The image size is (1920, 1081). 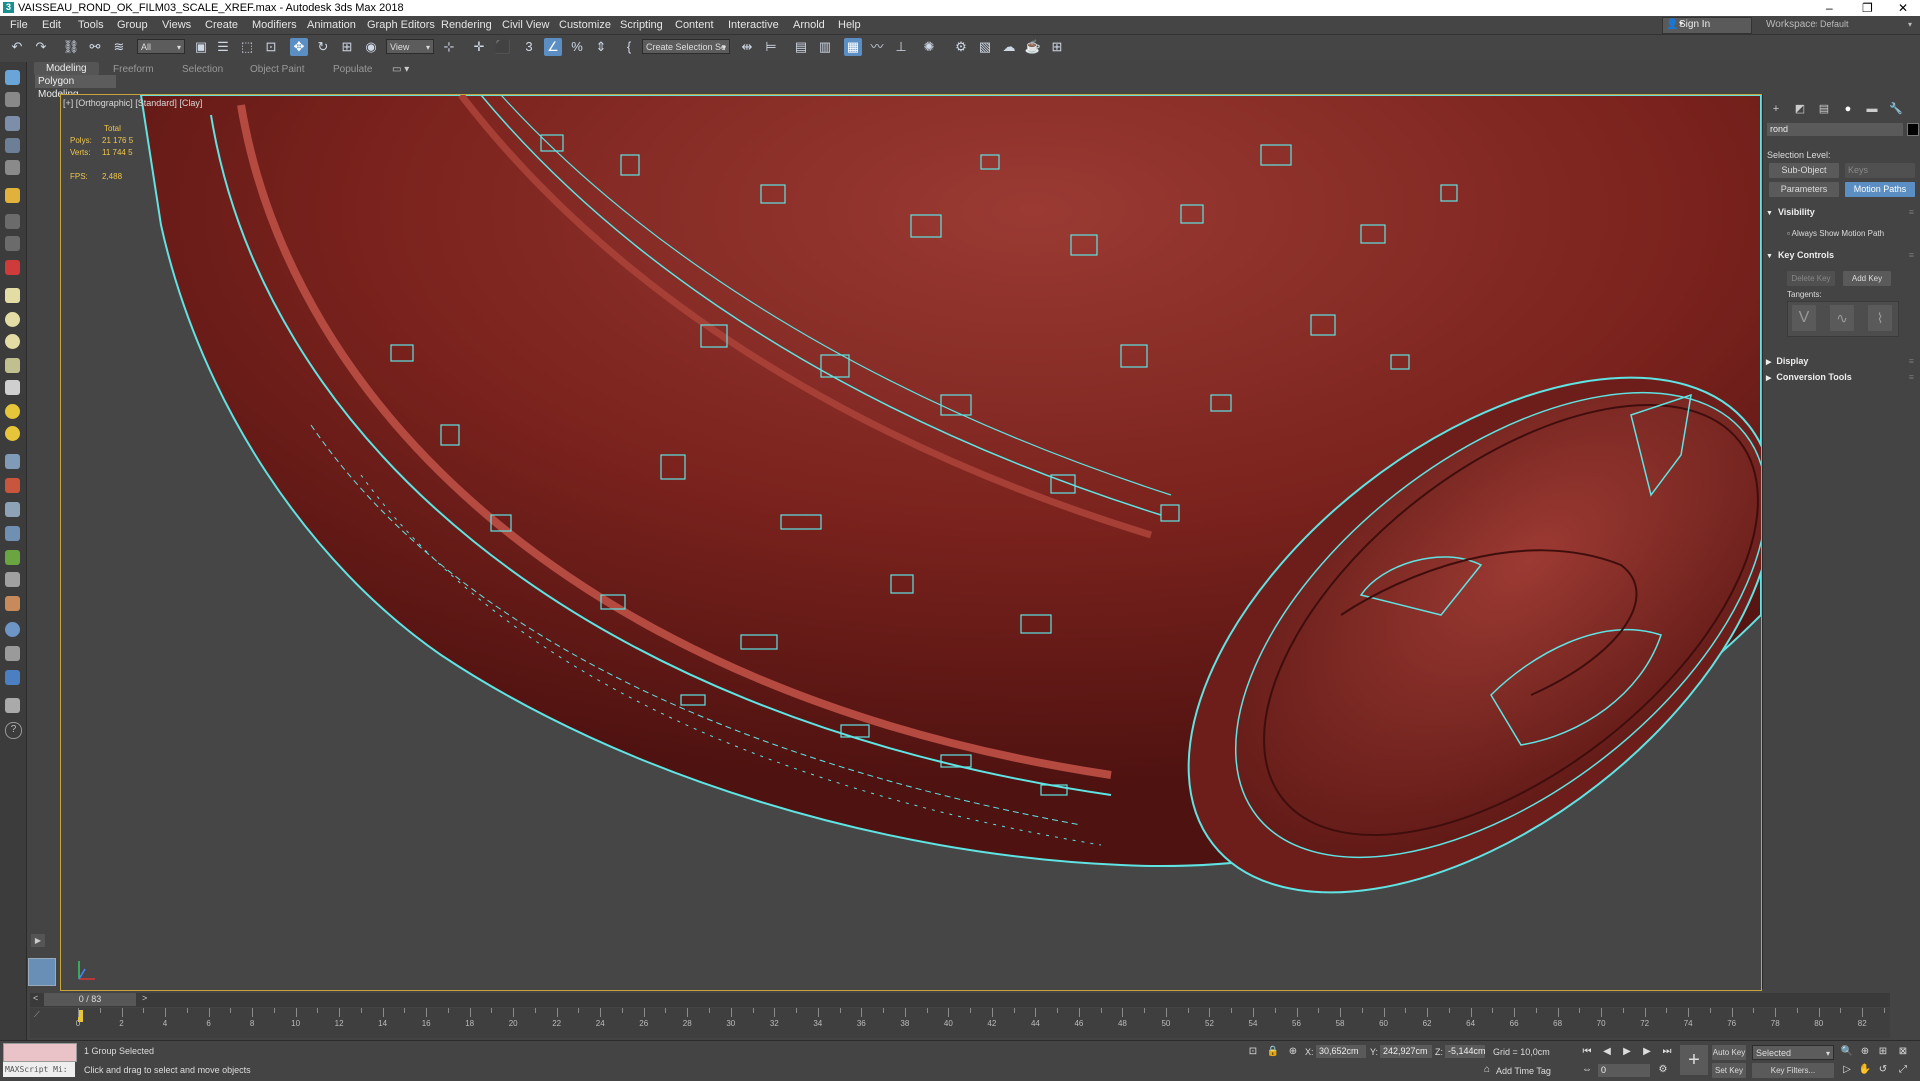 I want to click on keyboard-shortcut-override-icon: ⬛, so click(x=503, y=47).